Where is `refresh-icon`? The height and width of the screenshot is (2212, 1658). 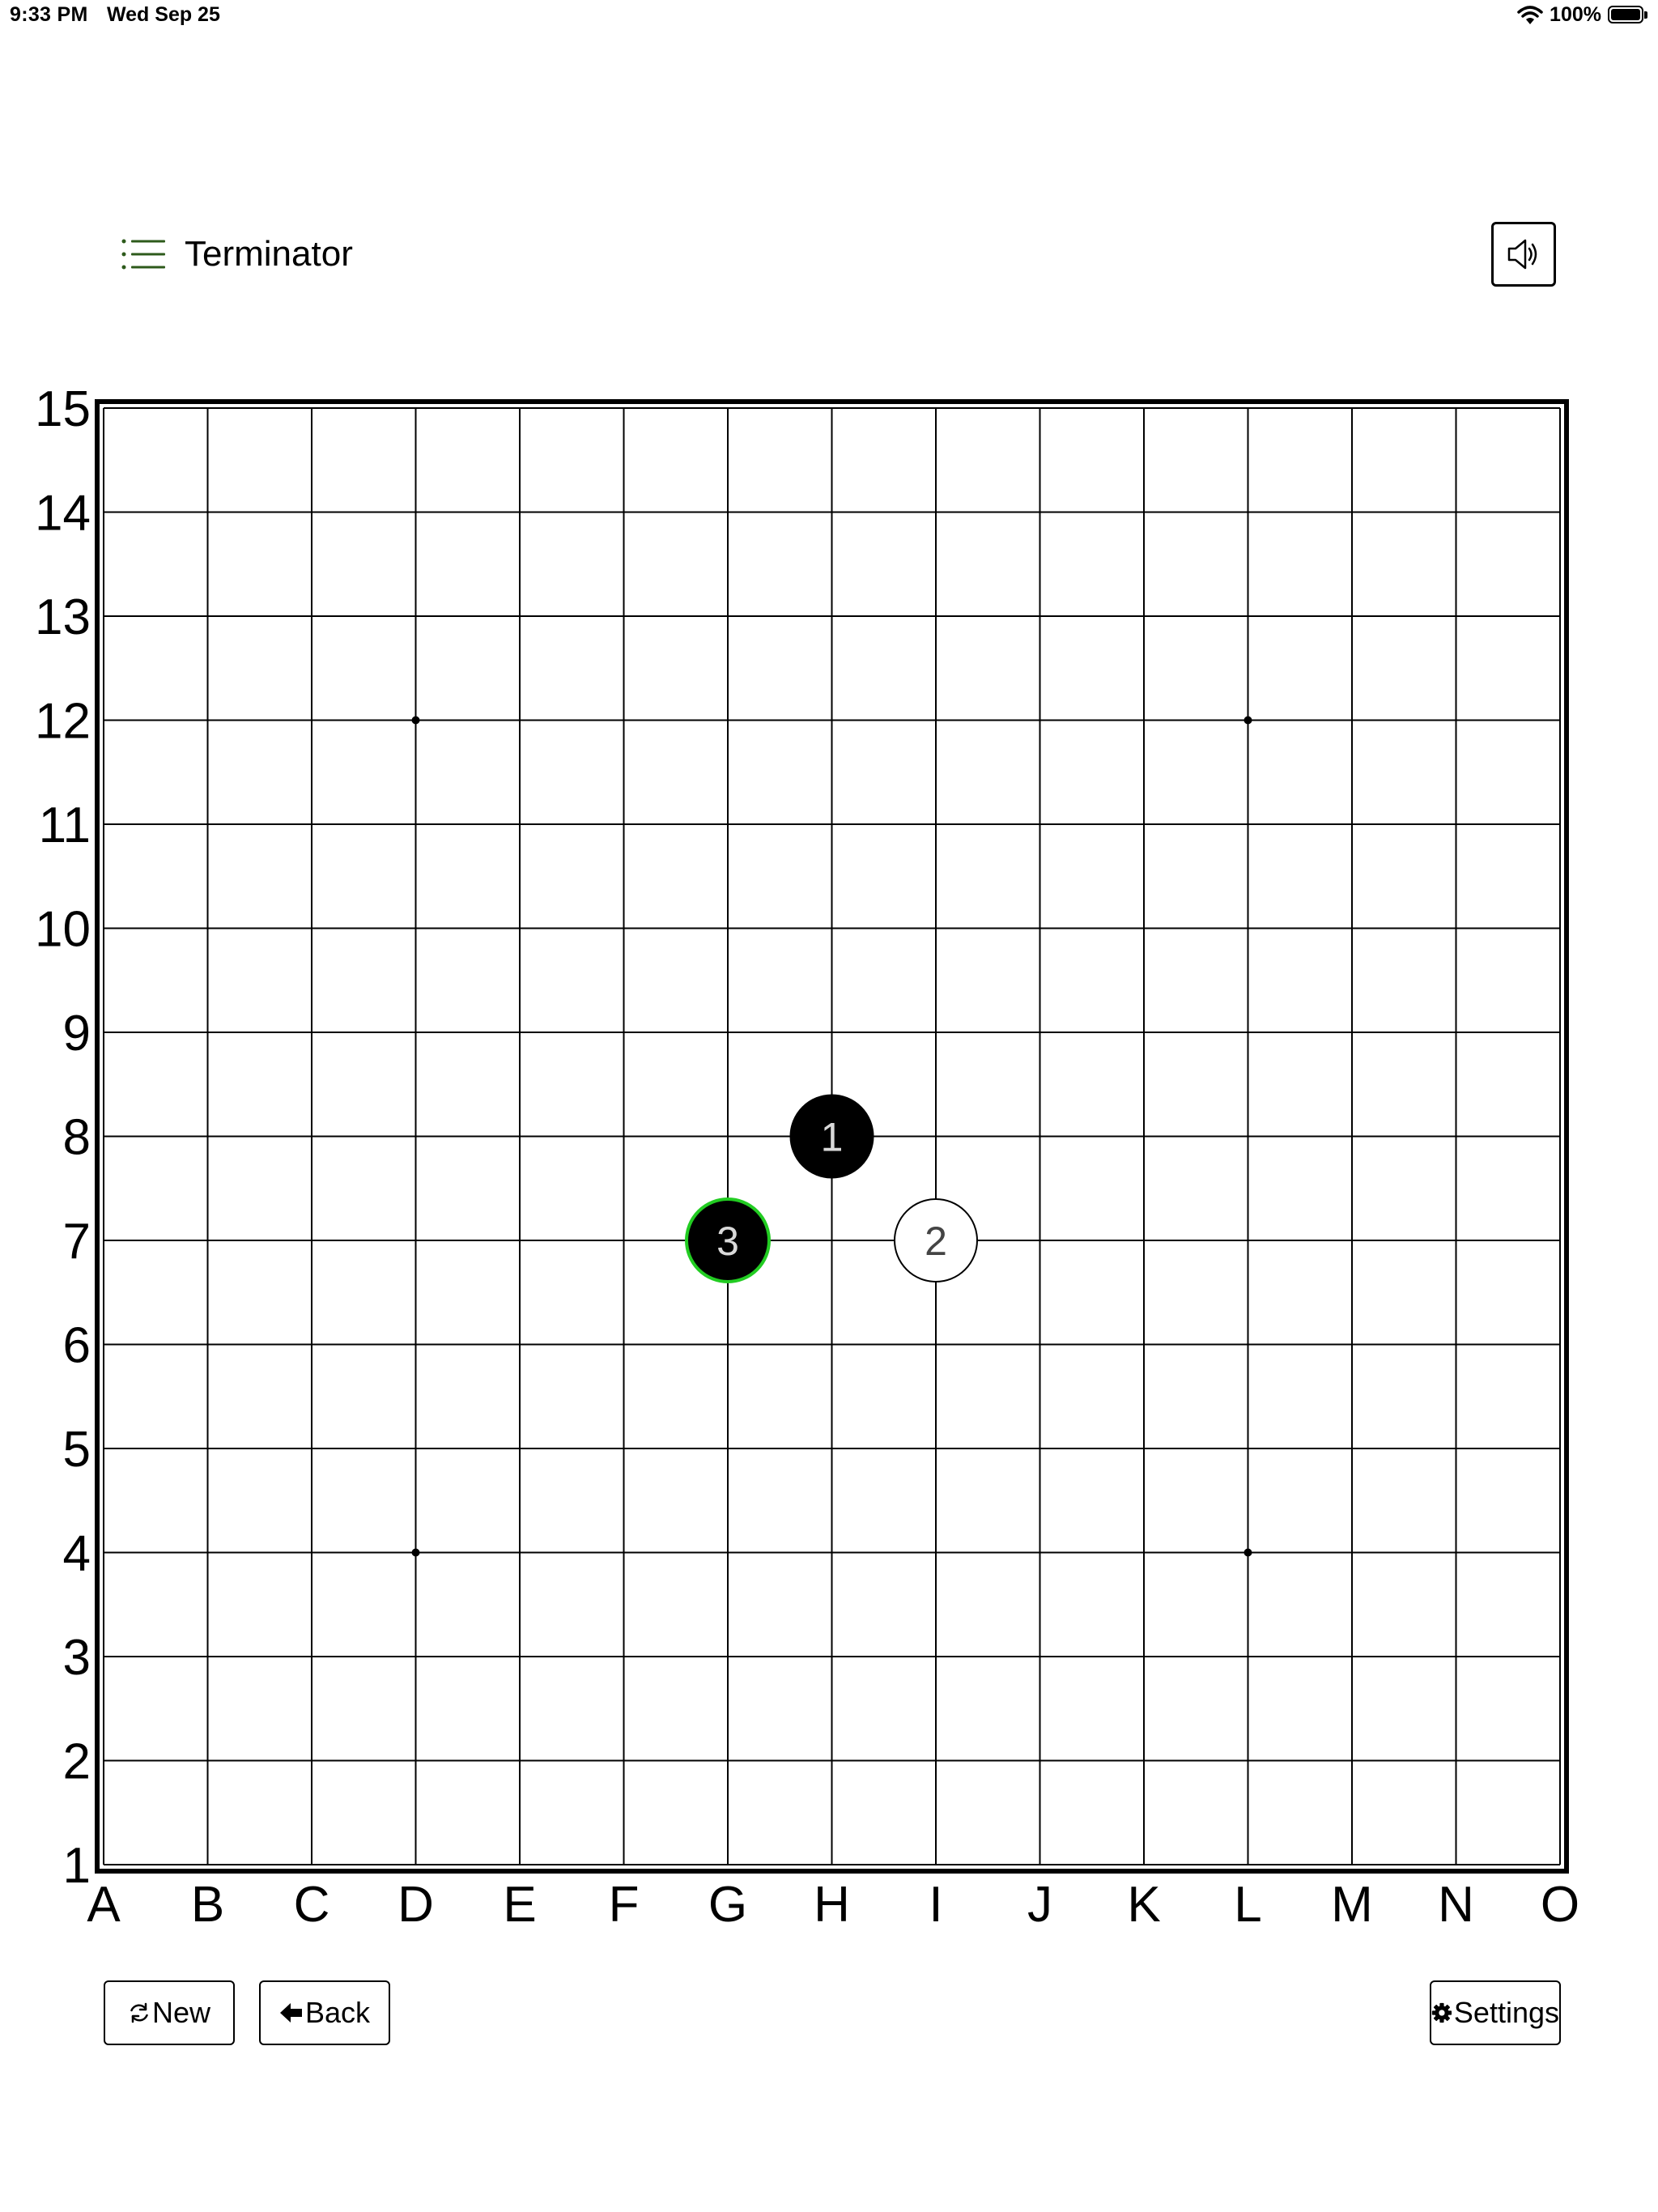
refresh-icon is located at coordinates (139, 2013).